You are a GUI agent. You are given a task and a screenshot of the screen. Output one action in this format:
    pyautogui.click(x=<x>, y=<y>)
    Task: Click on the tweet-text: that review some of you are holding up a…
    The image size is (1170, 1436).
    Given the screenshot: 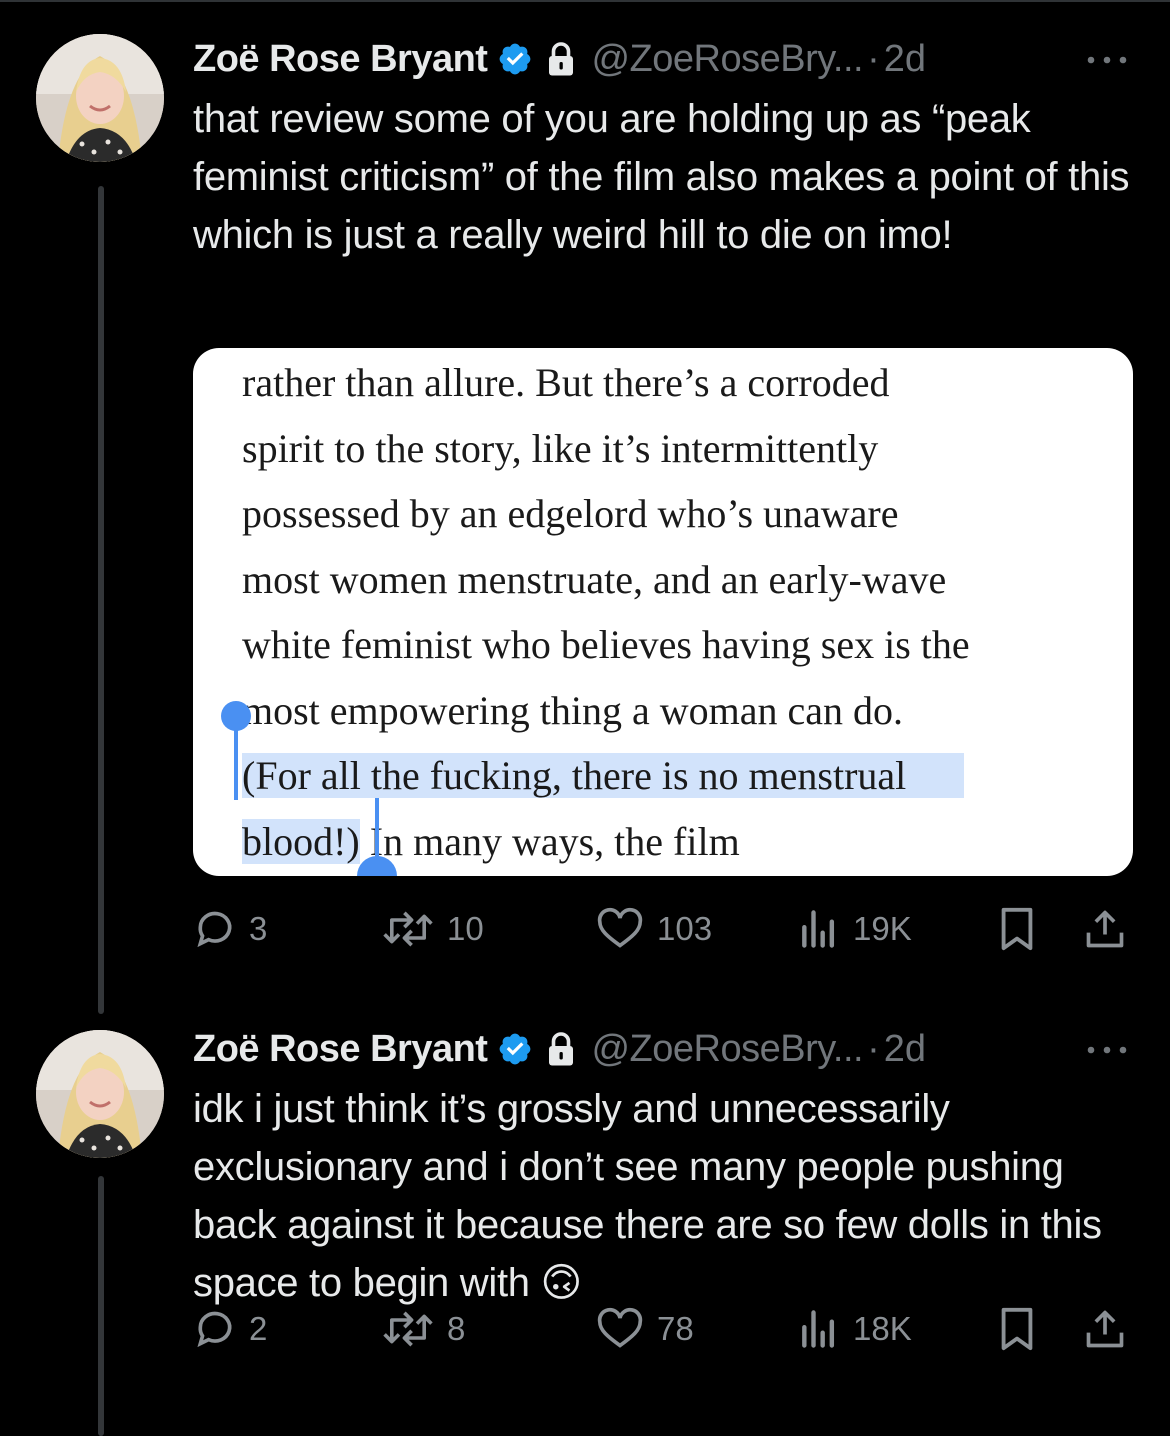 What is the action you would take?
    pyautogui.click(x=661, y=177)
    